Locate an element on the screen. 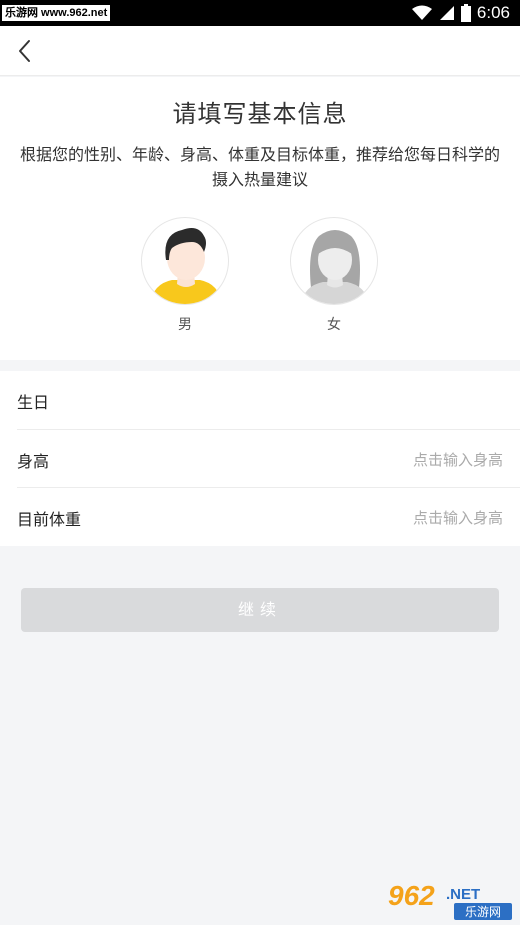 The image size is (520, 925). status-icons: 6:06 is located at coordinates (460, 13).